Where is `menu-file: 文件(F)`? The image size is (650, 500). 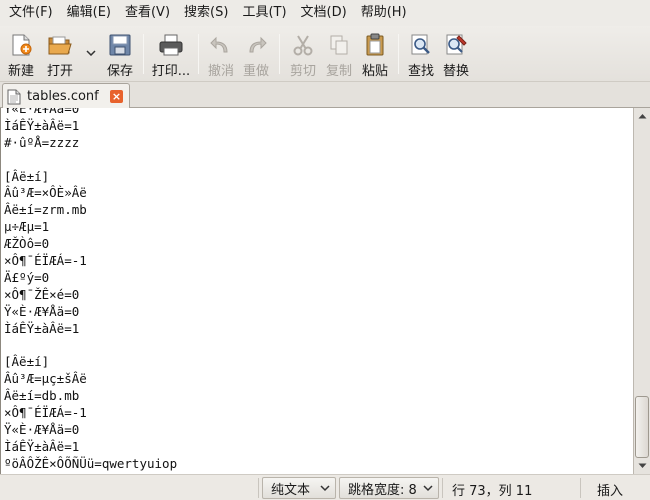 menu-file: 文件(F) is located at coordinates (31, 13).